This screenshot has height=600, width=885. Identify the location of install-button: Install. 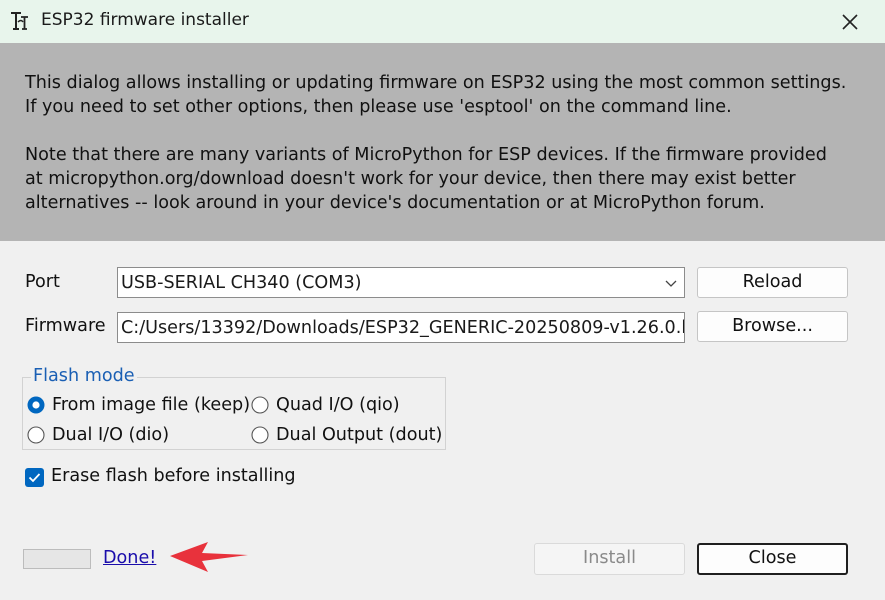
(609, 559).